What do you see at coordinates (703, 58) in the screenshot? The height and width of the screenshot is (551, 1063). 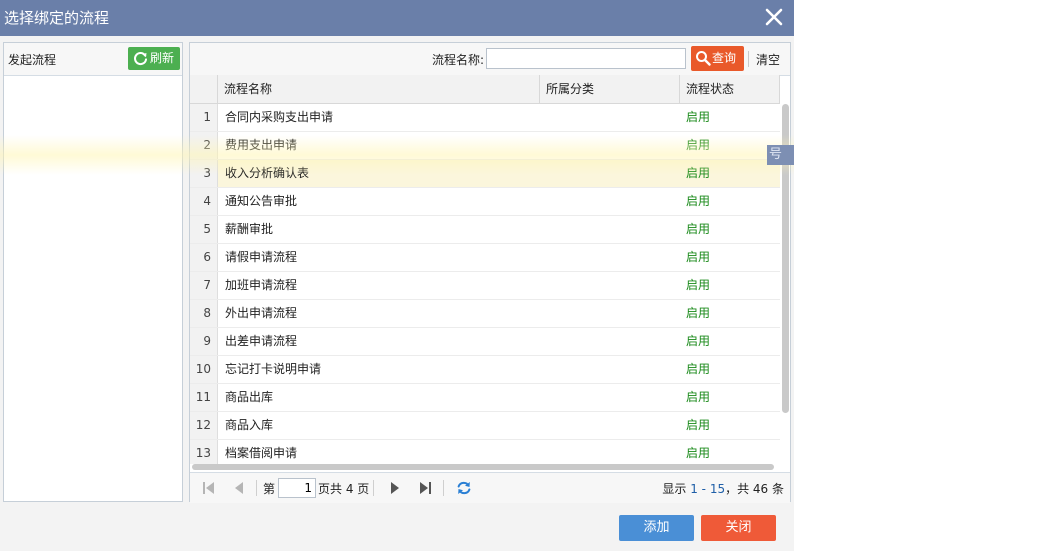 I see `search-icon` at bounding box center [703, 58].